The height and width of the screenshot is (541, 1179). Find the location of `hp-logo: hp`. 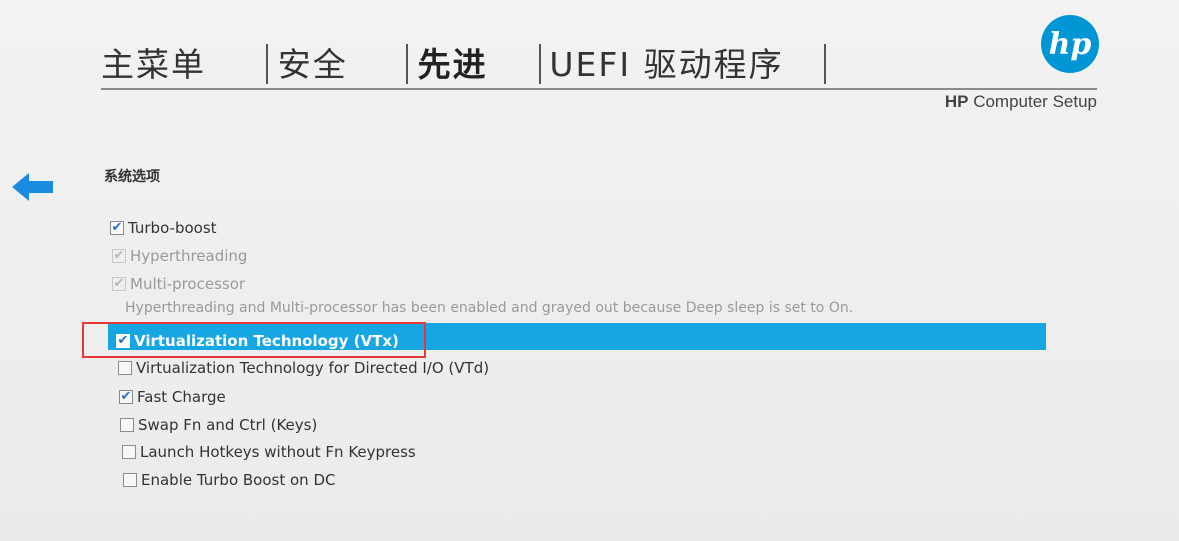

hp-logo: hp is located at coordinates (1070, 44).